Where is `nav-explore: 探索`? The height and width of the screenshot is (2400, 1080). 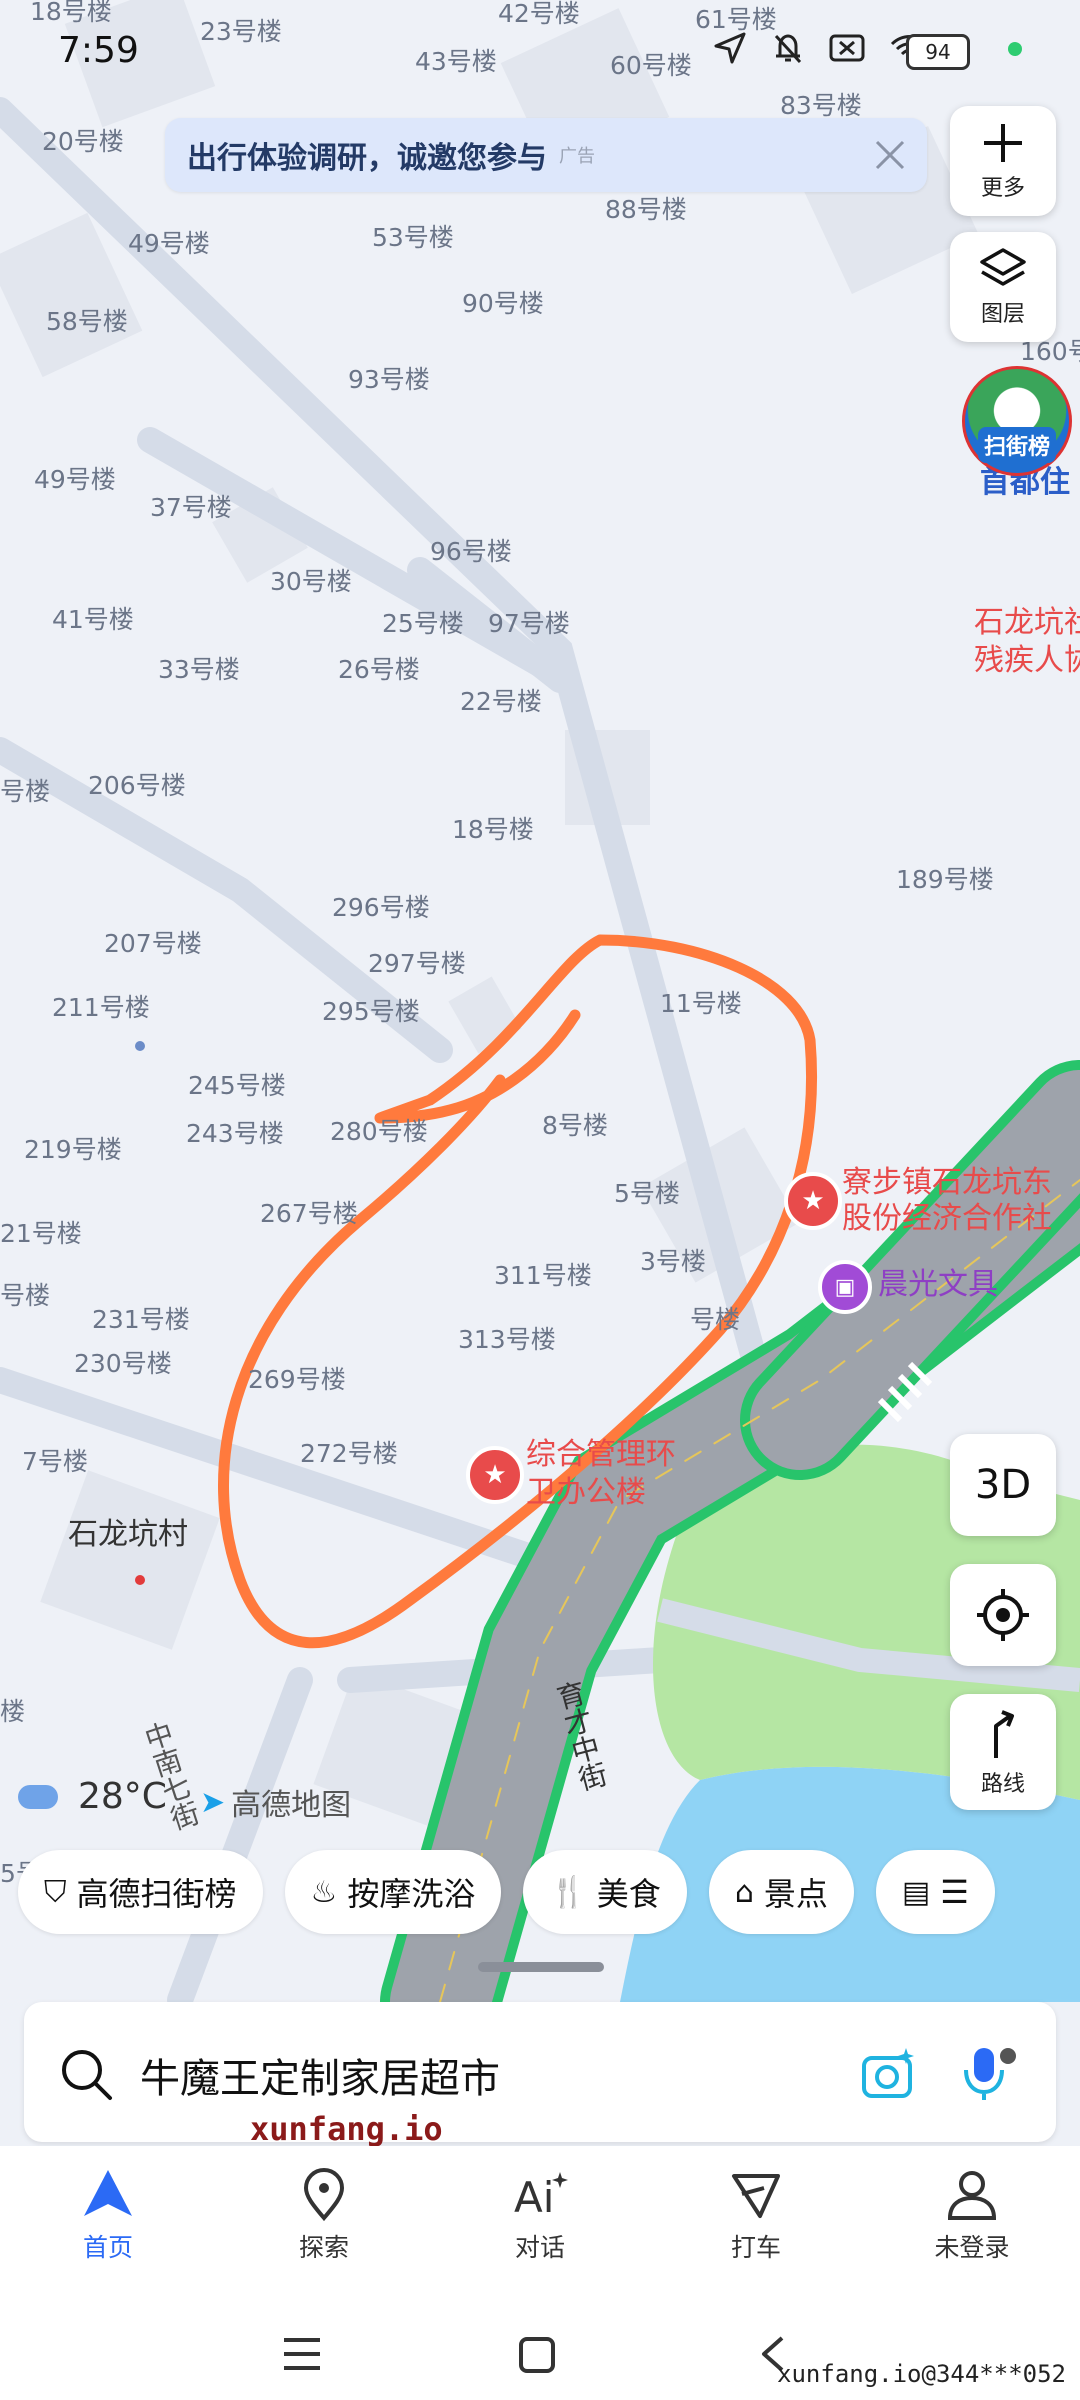
nav-explore: 探索 is located at coordinates (324, 2226).